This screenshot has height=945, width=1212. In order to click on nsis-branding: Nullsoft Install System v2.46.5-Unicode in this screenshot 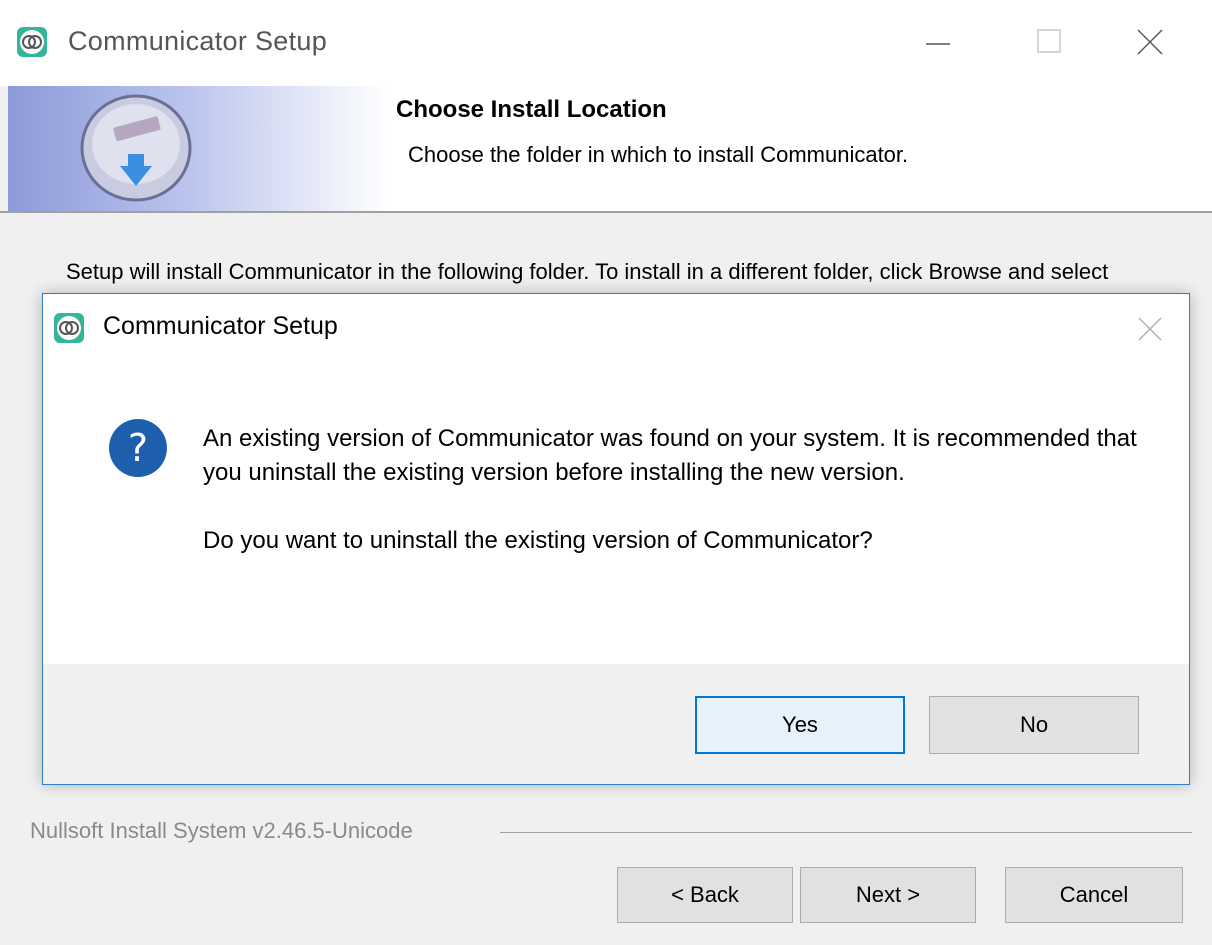, I will do `click(221, 830)`.